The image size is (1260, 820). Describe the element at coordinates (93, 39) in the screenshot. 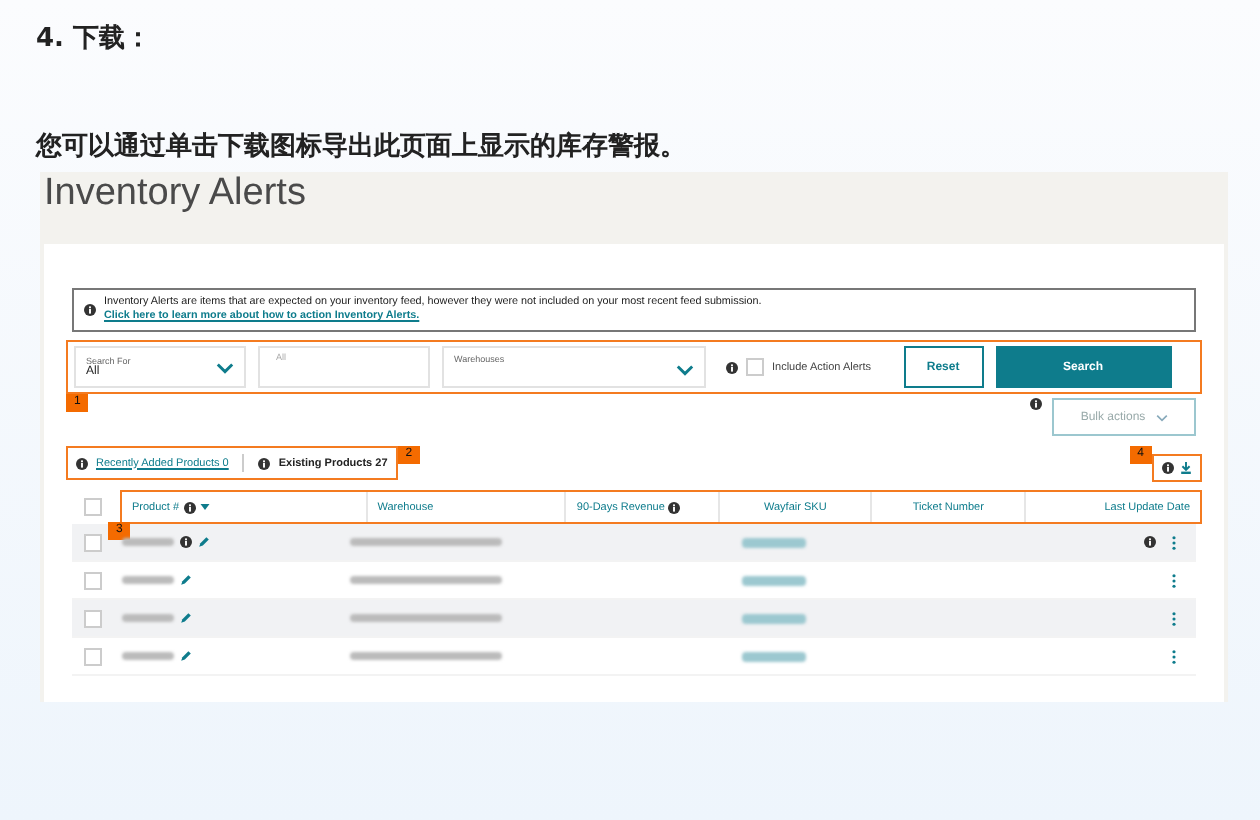

I see `section-heading: 4. 下载：` at that location.